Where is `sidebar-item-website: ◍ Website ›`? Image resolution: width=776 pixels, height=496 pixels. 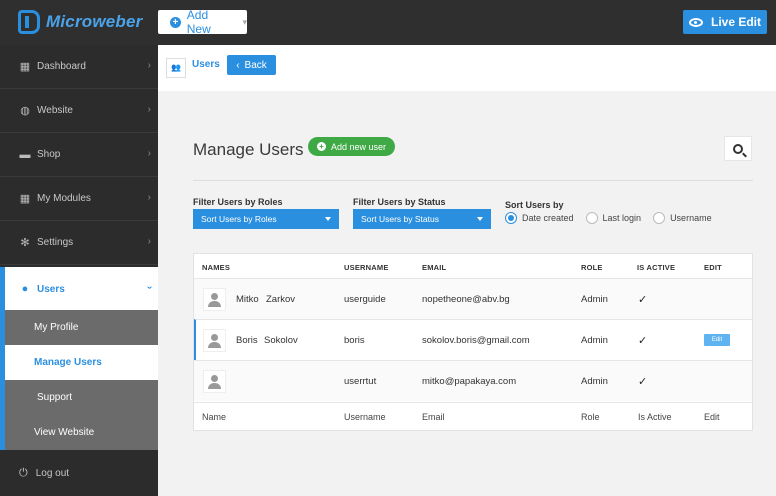 sidebar-item-website: ◍ Website › is located at coordinates (79, 111).